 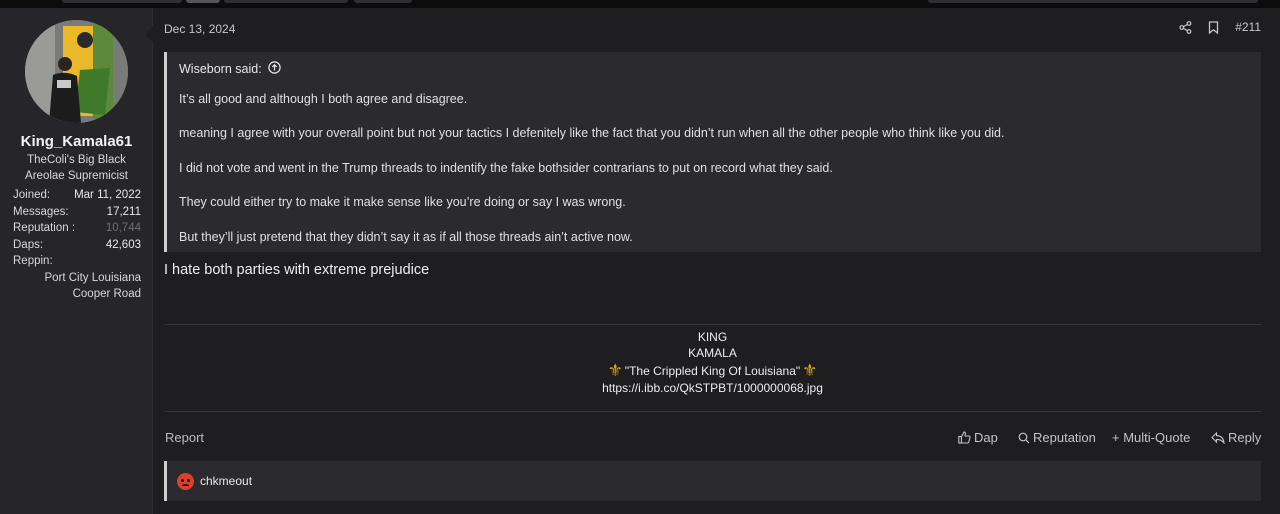 What do you see at coordinates (964, 437) in the screenshot?
I see `thumbs-up-icon` at bounding box center [964, 437].